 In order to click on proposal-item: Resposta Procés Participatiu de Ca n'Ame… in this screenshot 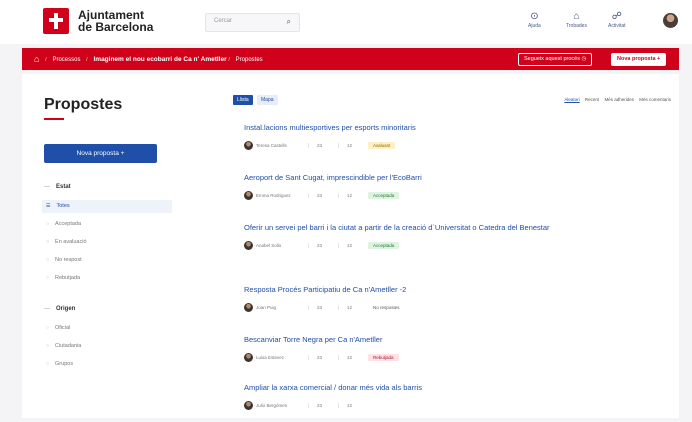, I will do `click(454, 298)`.